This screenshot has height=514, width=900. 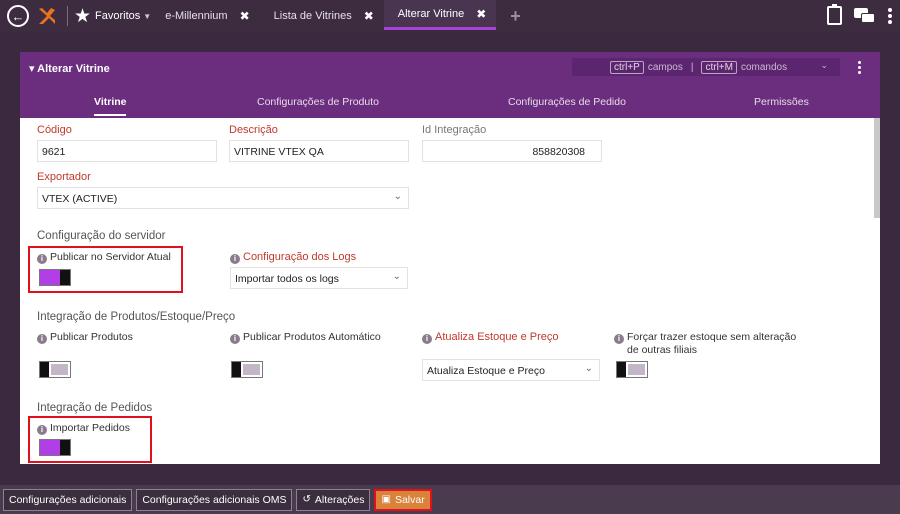 What do you see at coordinates (512, 151) in the screenshot?
I see `id-integracao-field: 858820308` at bounding box center [512, 151].